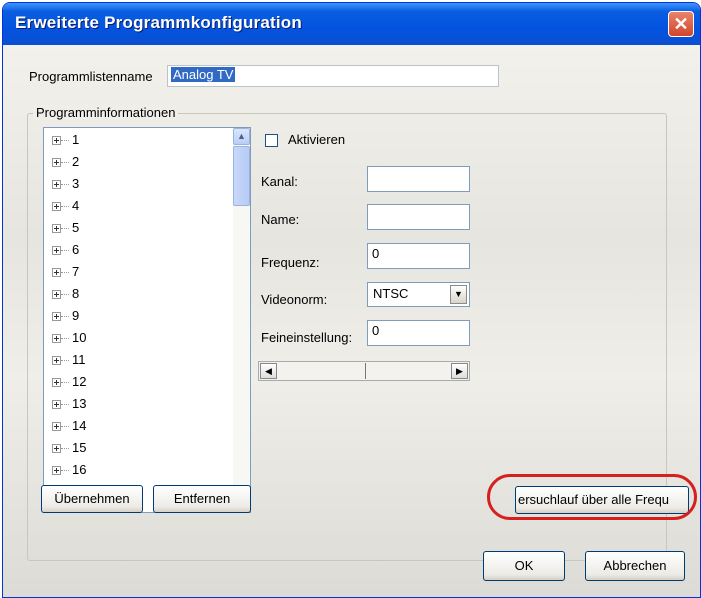 Image resolution: width=701 pixels, height=598 pixels. Describe the element at coordinates (139, 383) in the screenshot. I see `tree-item: 12` at that location.